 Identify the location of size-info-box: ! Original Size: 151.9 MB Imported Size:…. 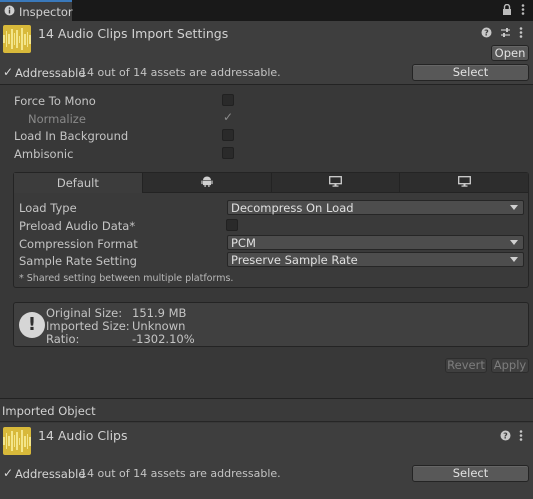
(271, 324).